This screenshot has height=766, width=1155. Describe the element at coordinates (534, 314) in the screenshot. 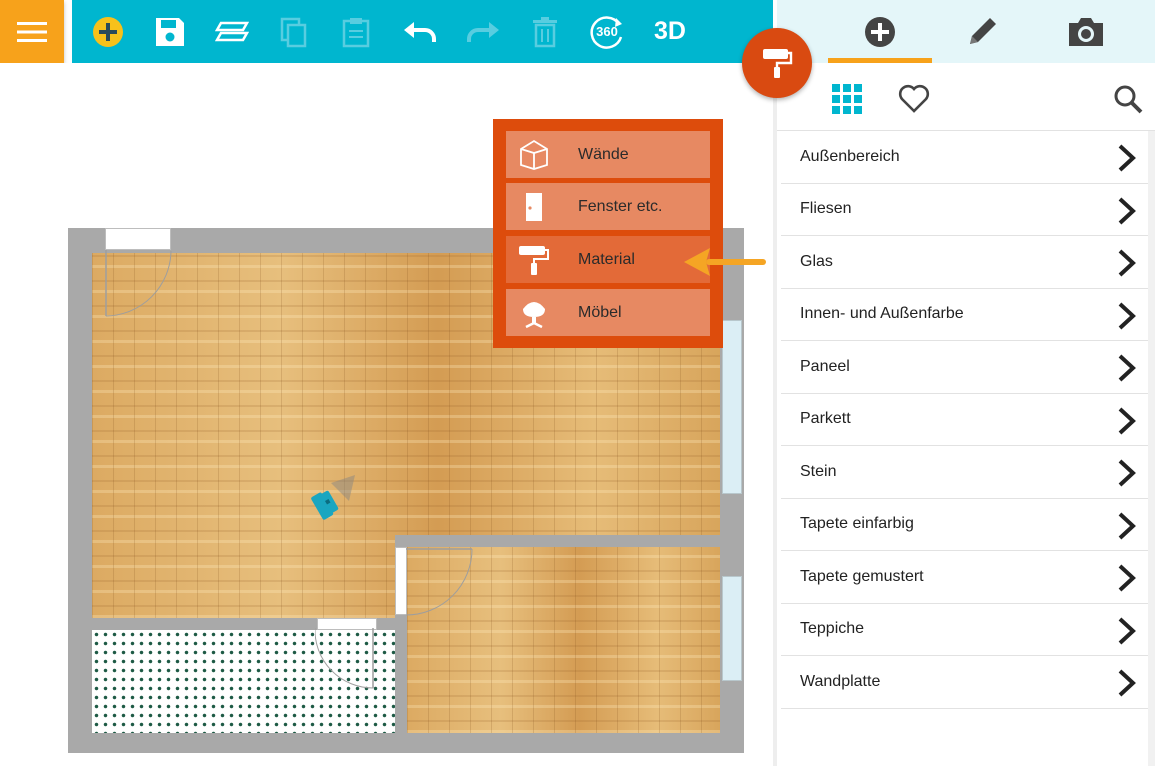

I see `chair-icon` at that location.